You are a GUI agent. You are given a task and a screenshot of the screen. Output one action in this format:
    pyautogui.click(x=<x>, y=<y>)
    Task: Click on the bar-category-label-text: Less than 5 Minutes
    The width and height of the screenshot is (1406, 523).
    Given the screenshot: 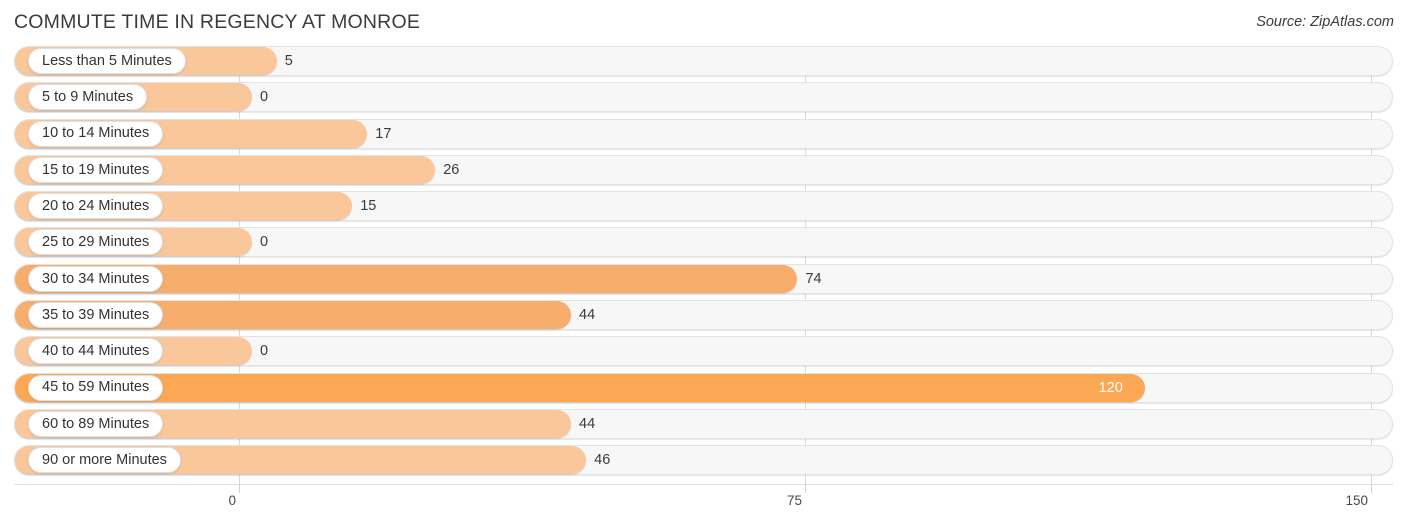 What is the action you would take?
    pyautogui.click(x=107, y=60)
    